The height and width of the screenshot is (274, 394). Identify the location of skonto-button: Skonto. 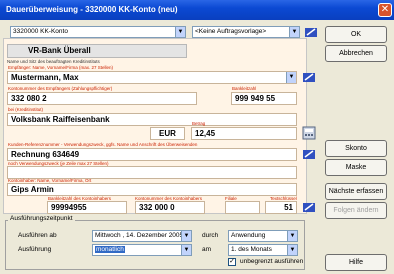
(356, 148).